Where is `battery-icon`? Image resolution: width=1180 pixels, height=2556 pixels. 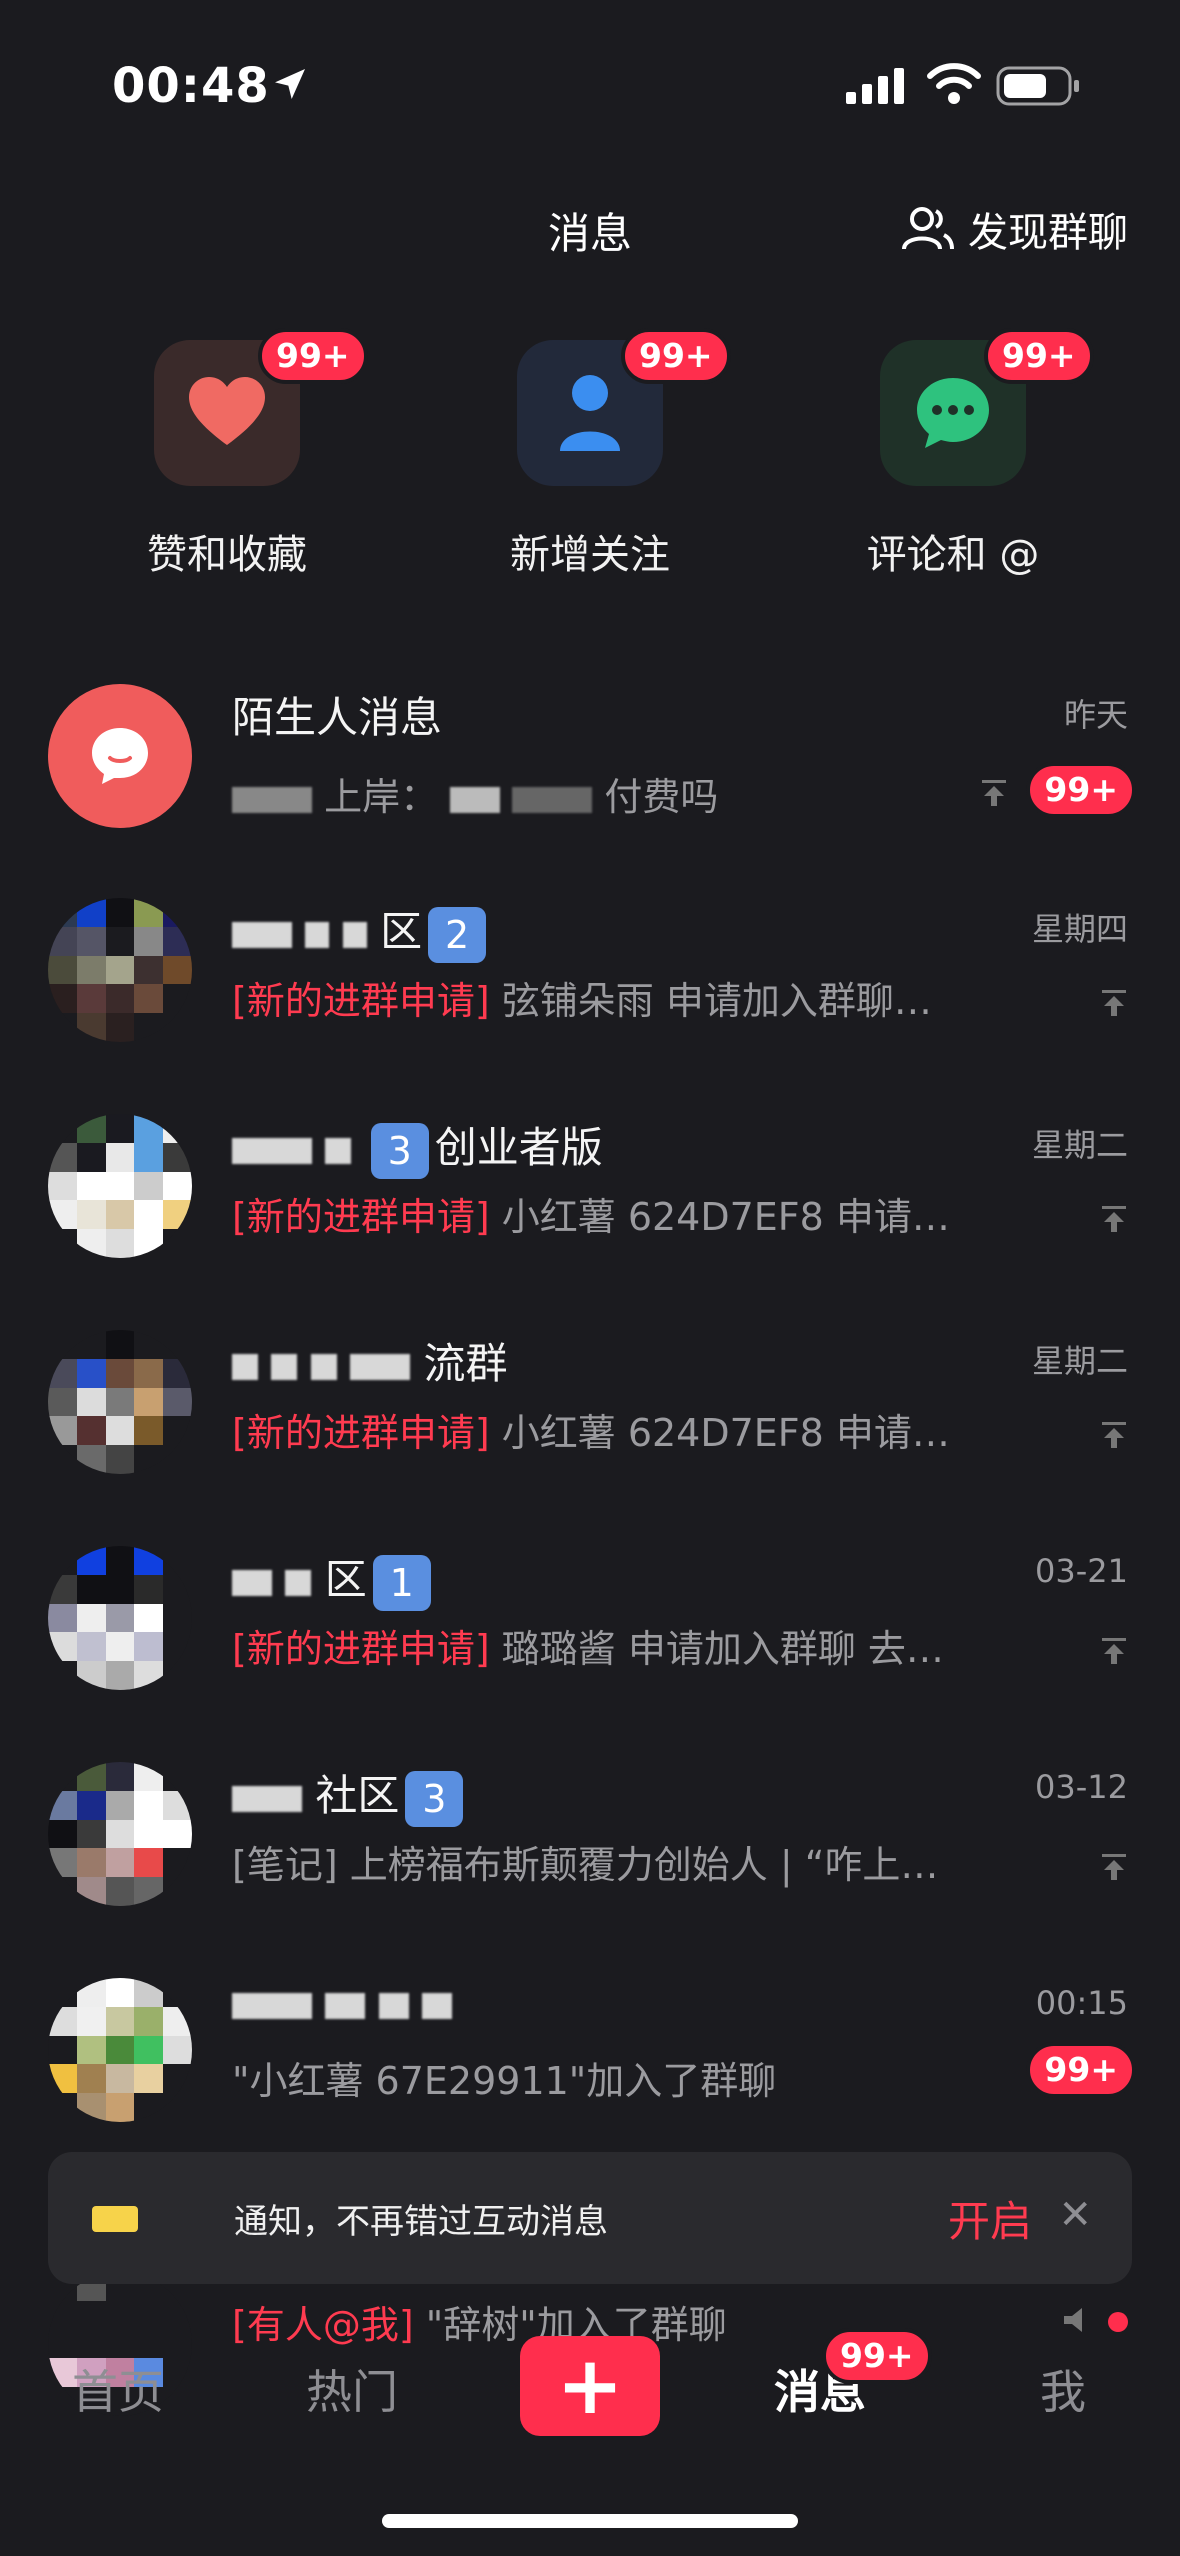 battery-icon is located at coordinates (1037, 86).